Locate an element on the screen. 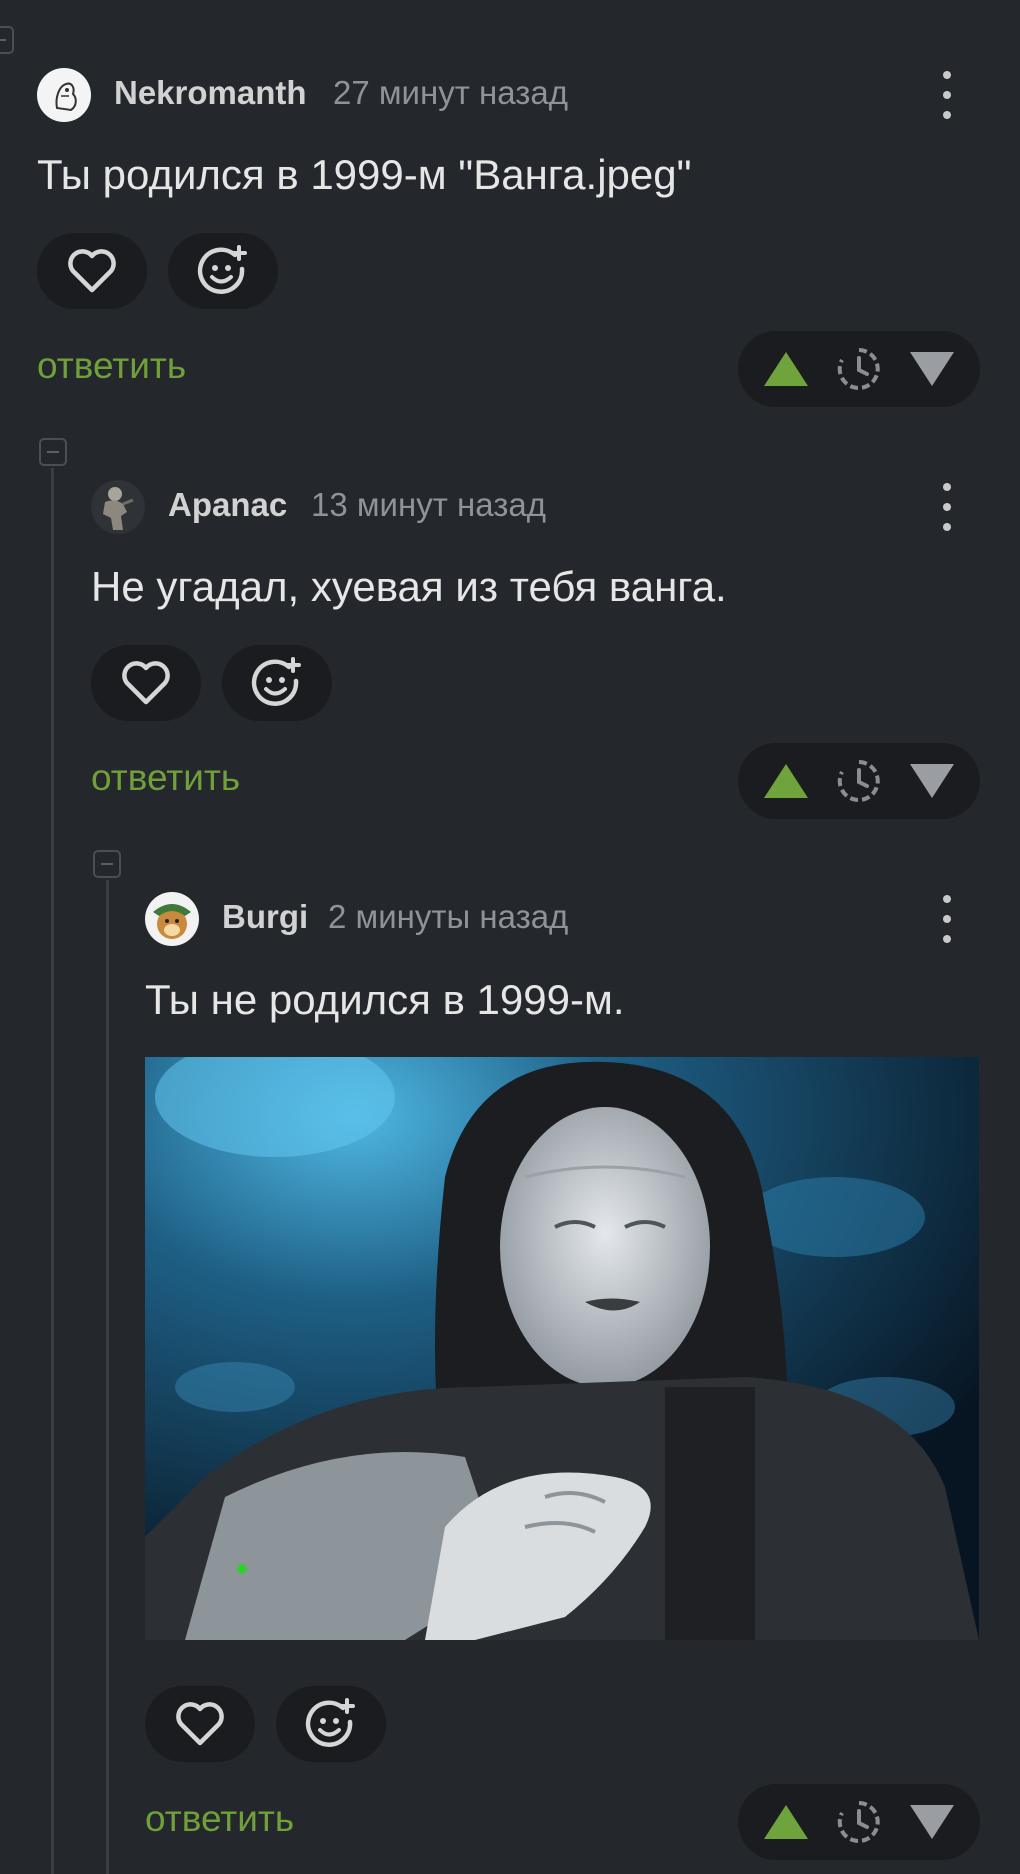 The image size is (1020, 1874). author-name: Burgi is located at coordinates (265, 917).